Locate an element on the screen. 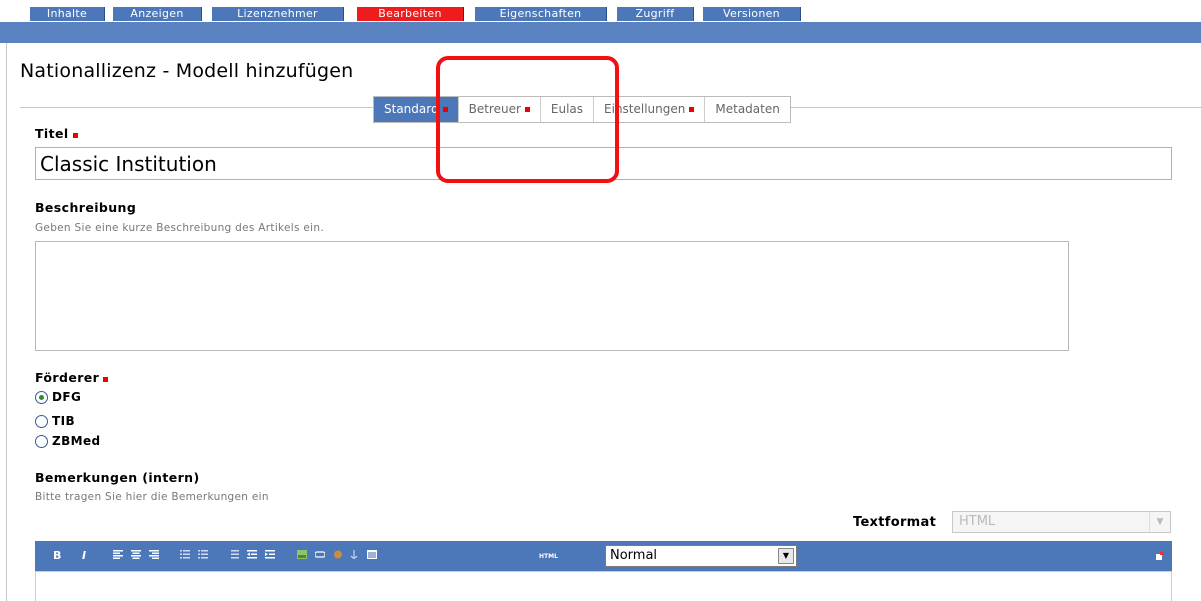 This screenshot has width=1201, height=601. html-source-button: HTML is located at coordinates (548, 557).